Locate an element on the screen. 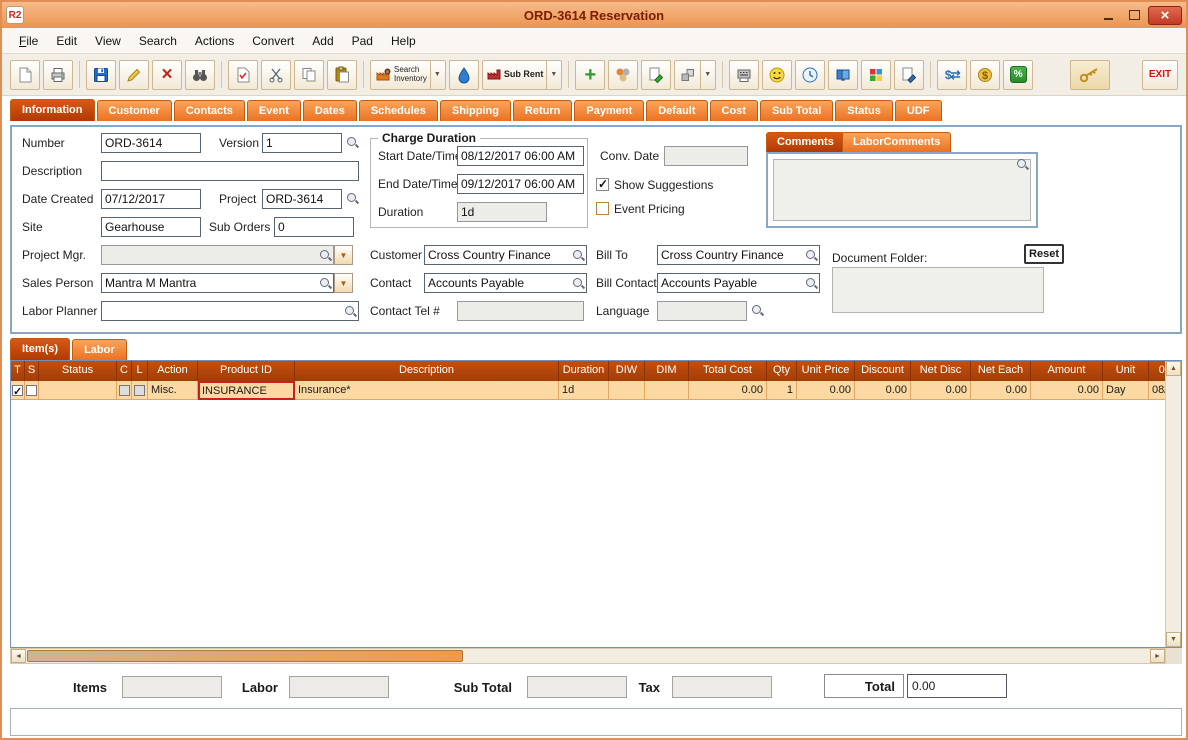 The image size is (1188, 740). tab-cost: Cost is located at coordinates (733, 110).